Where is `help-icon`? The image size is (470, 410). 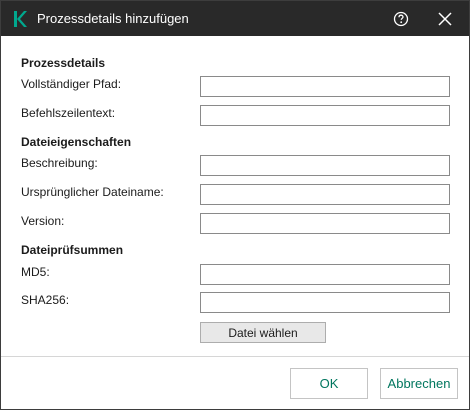 help-icon is located at coordinates (401, 19).